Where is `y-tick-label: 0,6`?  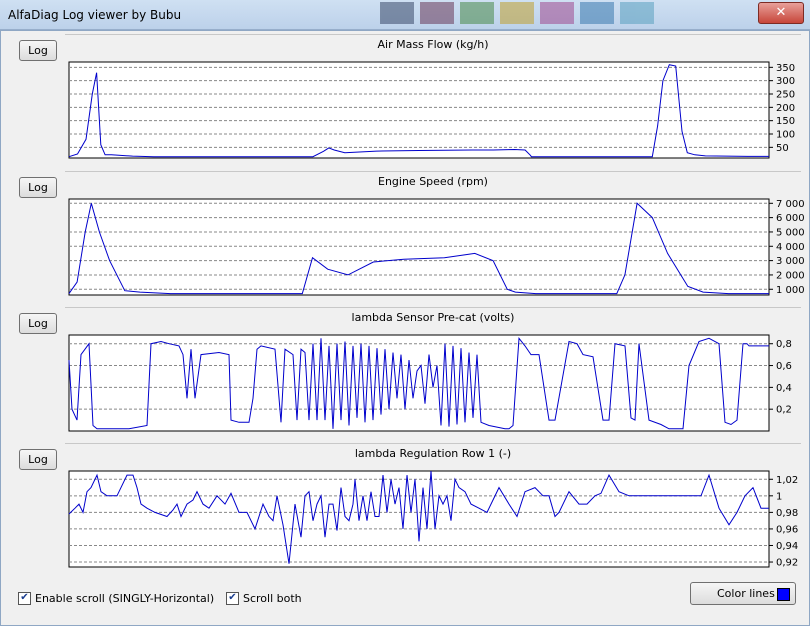 y-tick-label: 0,6 is located at coordinates (784, 366).